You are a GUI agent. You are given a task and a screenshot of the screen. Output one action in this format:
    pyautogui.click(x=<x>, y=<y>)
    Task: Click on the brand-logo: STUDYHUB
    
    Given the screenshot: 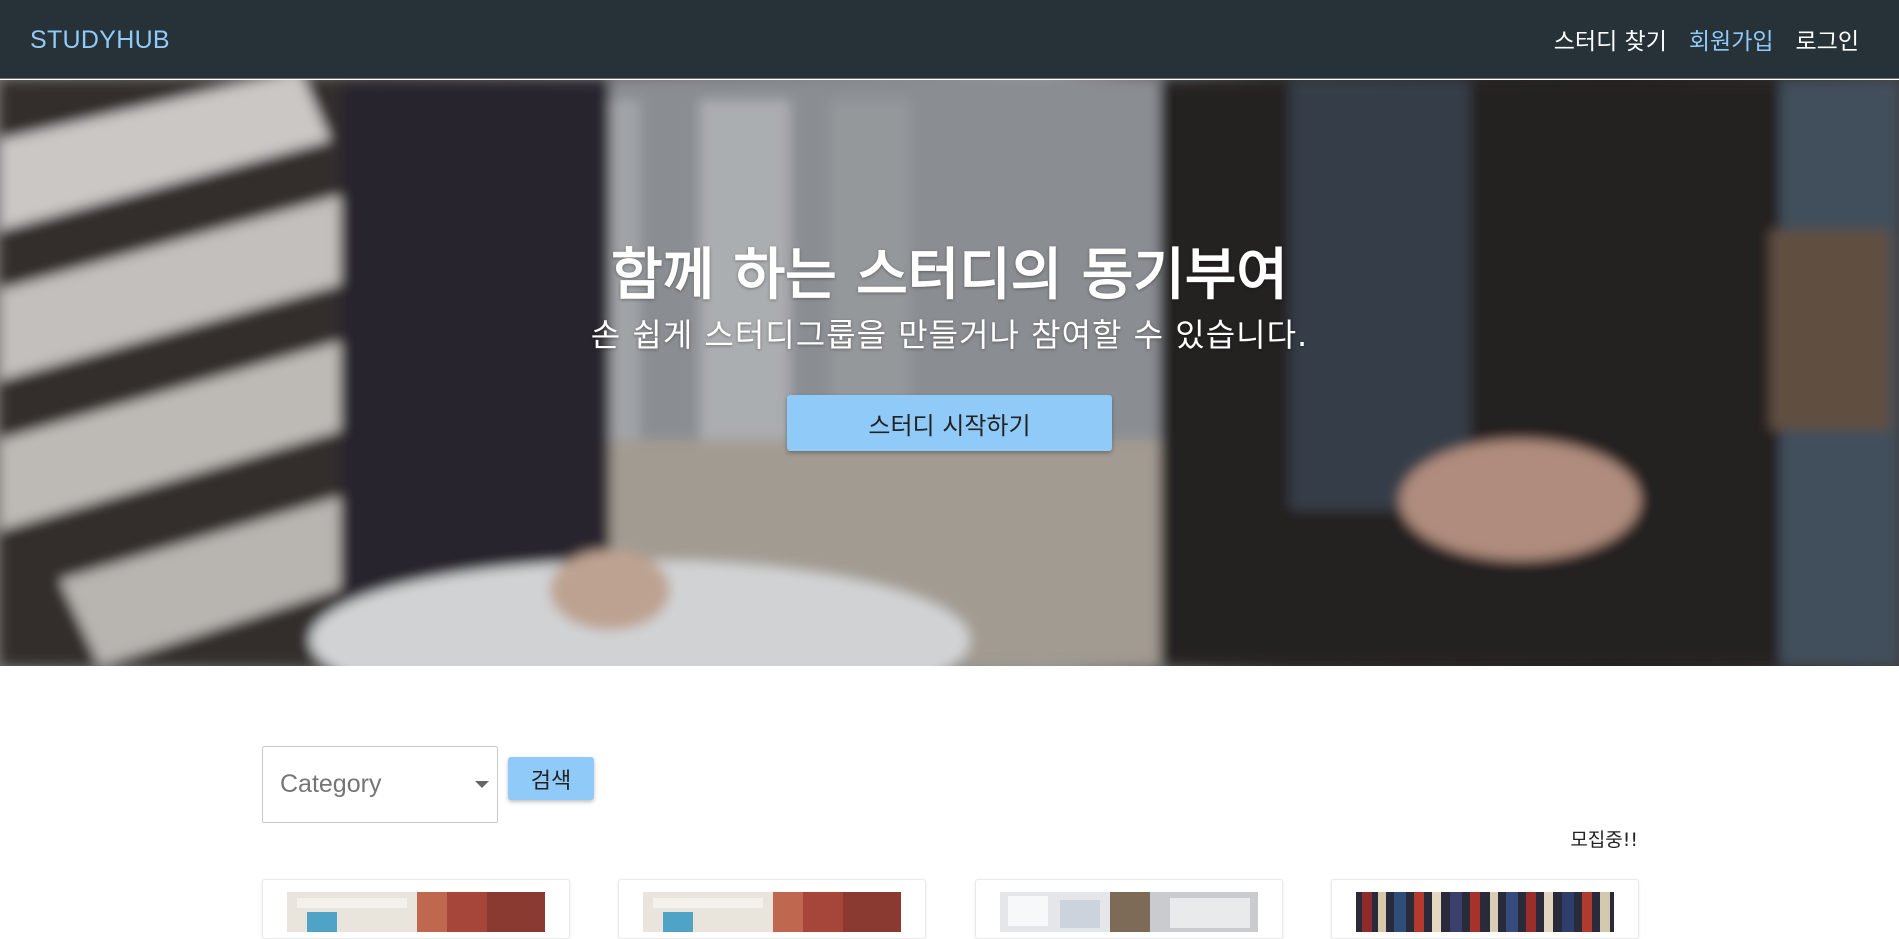 What is the action you would take?
    pyautogui.click(x=100, y=40)
    